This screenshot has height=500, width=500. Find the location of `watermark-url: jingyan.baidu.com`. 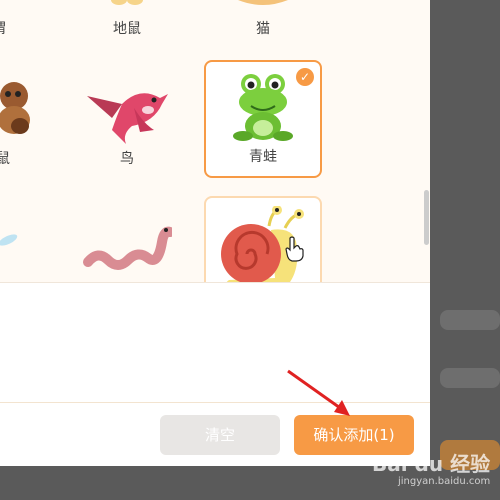

watermark-url: jingyan.baidu.com is located at coordinates (444, 481).